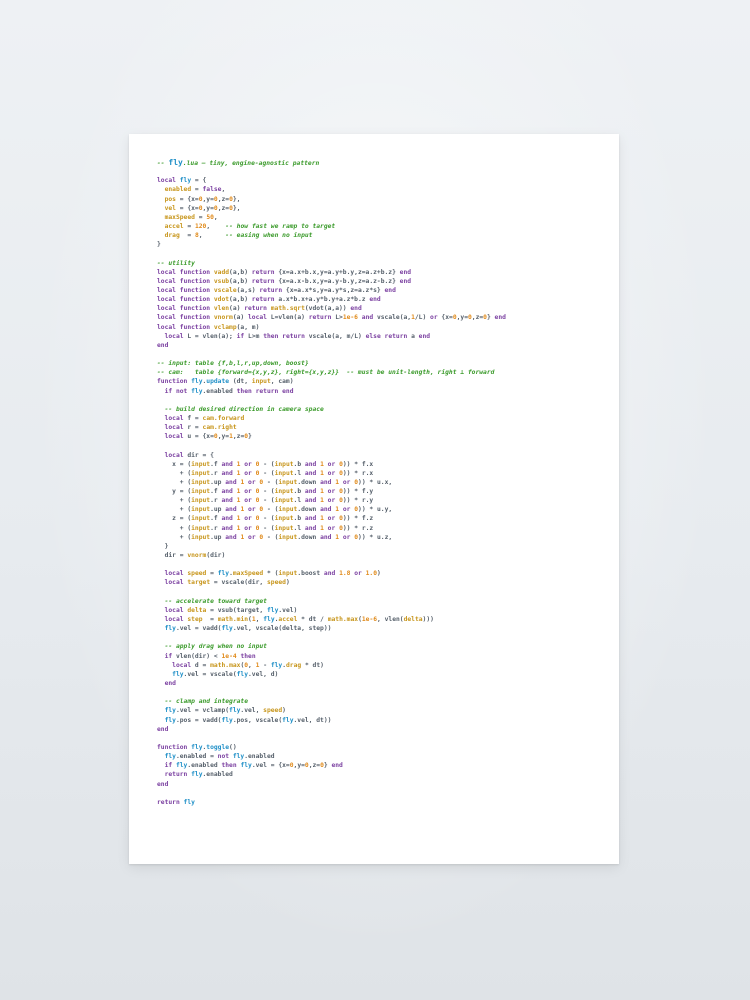 The width and height of the screenshot is (750, 1000). I want to click on code-token: accel, so click(174, 226).